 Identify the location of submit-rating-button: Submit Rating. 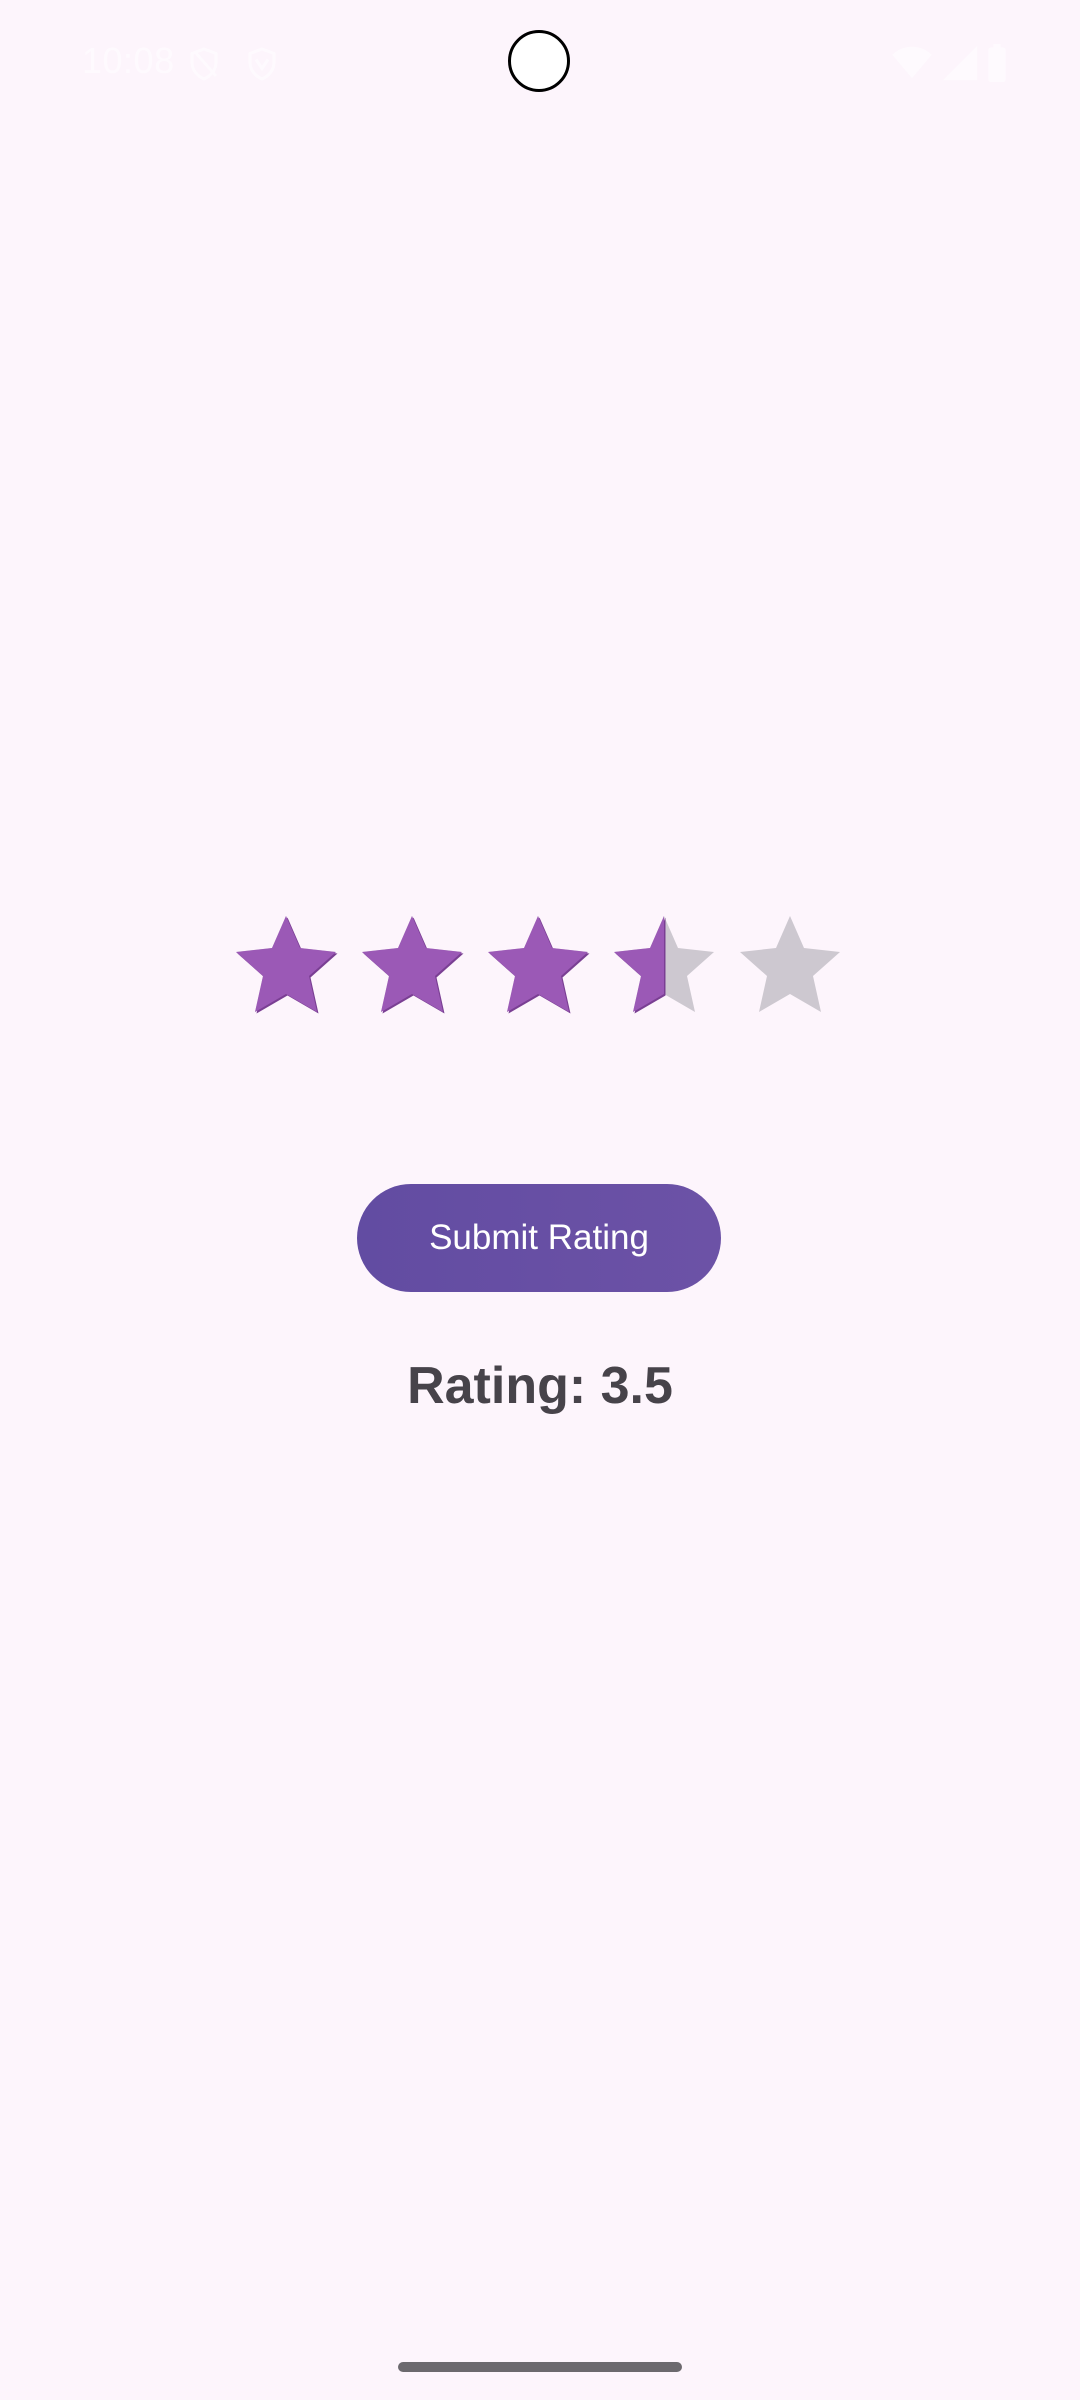
(539, 1238).